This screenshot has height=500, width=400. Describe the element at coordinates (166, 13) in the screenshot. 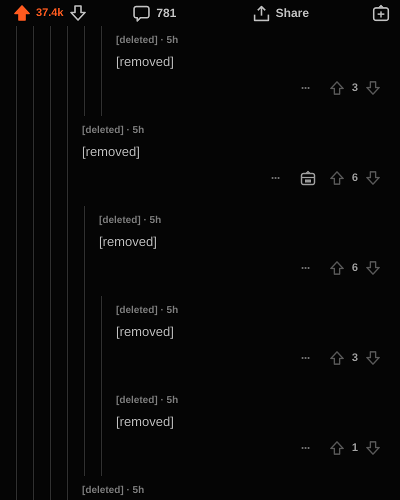

I see `comment-count: 781` at that location.